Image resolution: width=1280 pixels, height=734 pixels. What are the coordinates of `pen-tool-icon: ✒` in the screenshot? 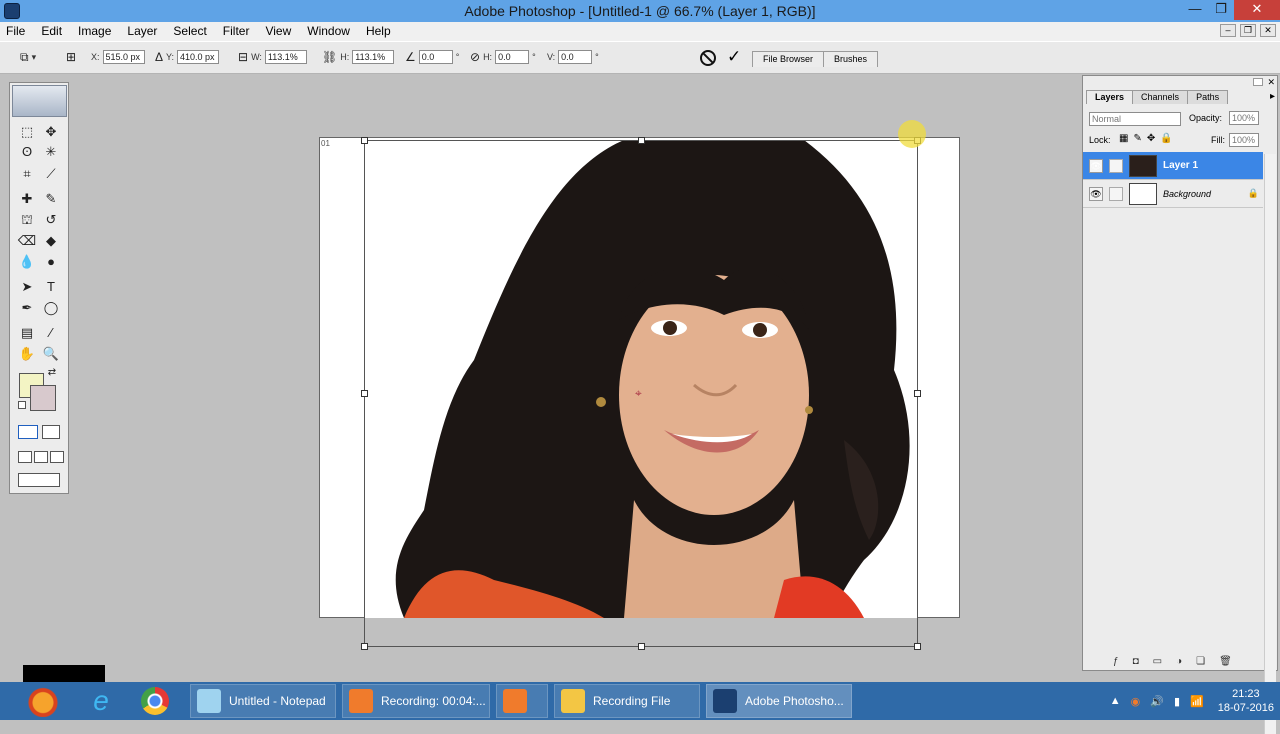 It's located at (27, 308).